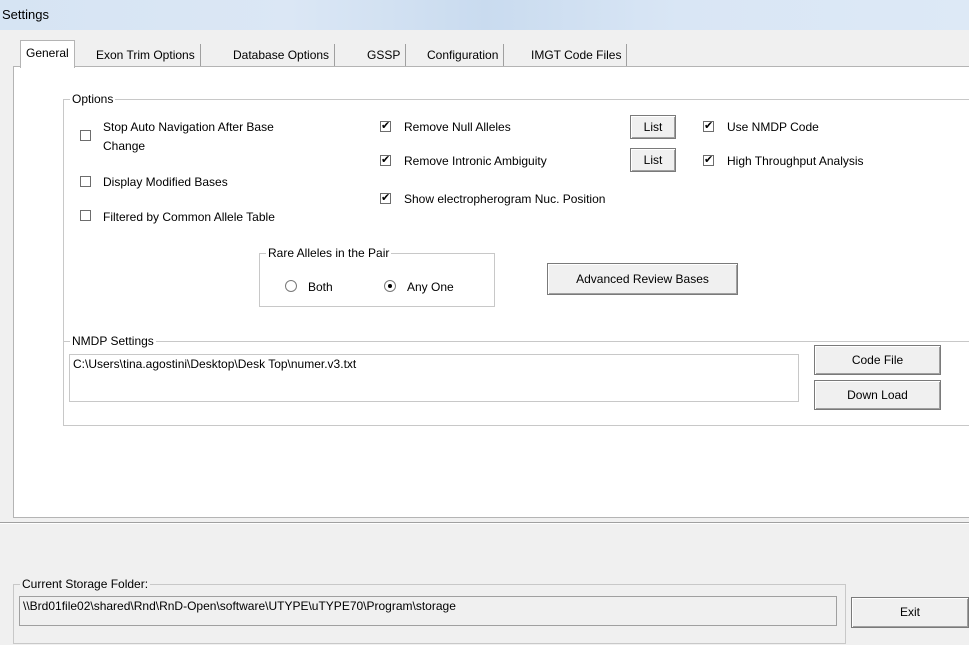 This screenshot has width=969, height=645. What do you see at coordinates (475, 161) in the screenshot?
I see `remove-intronic-ambiguity-label: Remove Intronic Ambiguity` at bounding box center [475, 161].